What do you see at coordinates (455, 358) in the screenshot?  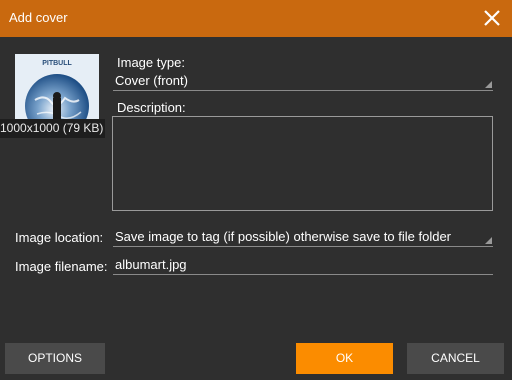 I see `cancel-button: CANCEL` at bounding box center [455, 358].